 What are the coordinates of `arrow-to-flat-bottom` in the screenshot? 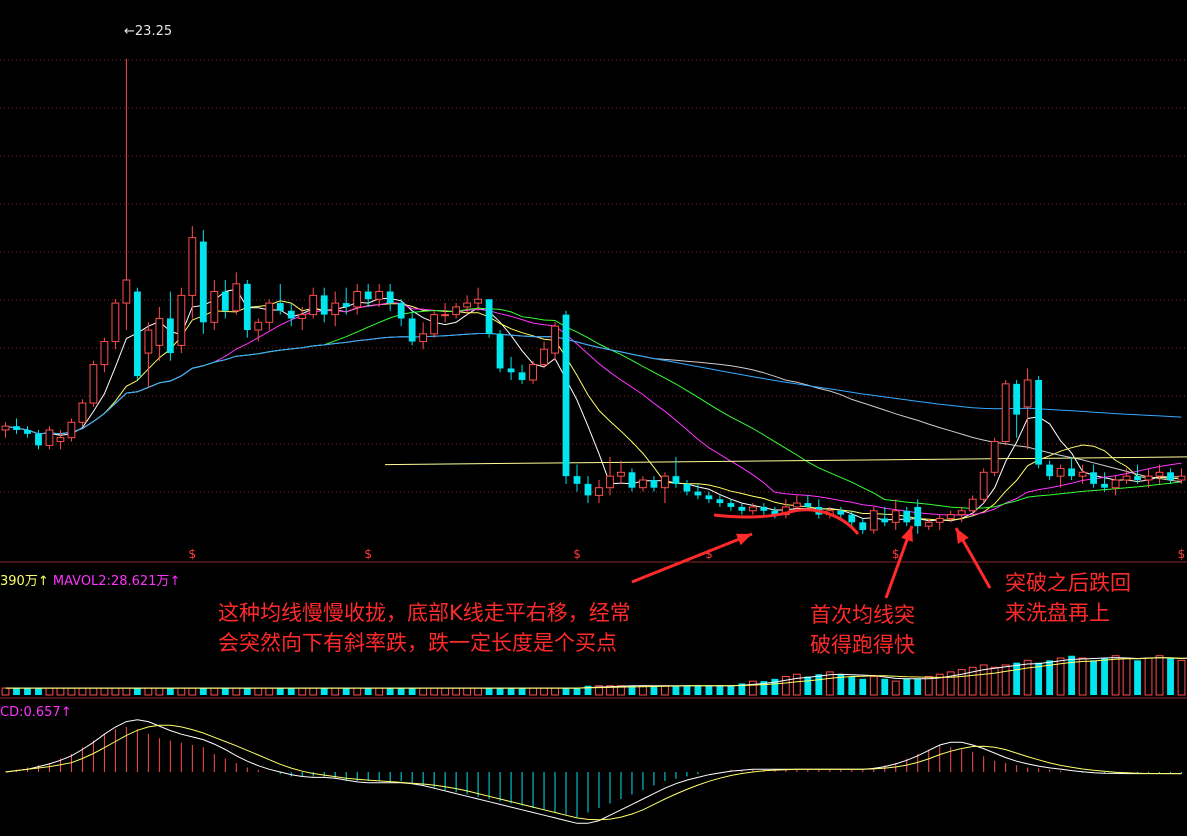 It's located at (692, 558).